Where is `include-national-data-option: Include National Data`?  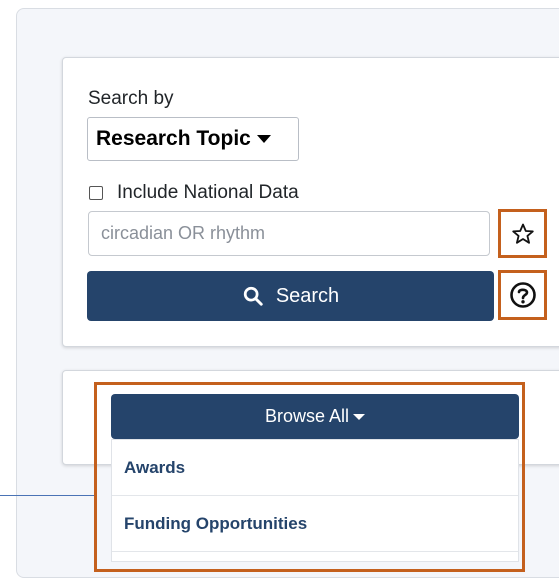
include-national-data-option: Include National Data is located at coordinates (194, 193).